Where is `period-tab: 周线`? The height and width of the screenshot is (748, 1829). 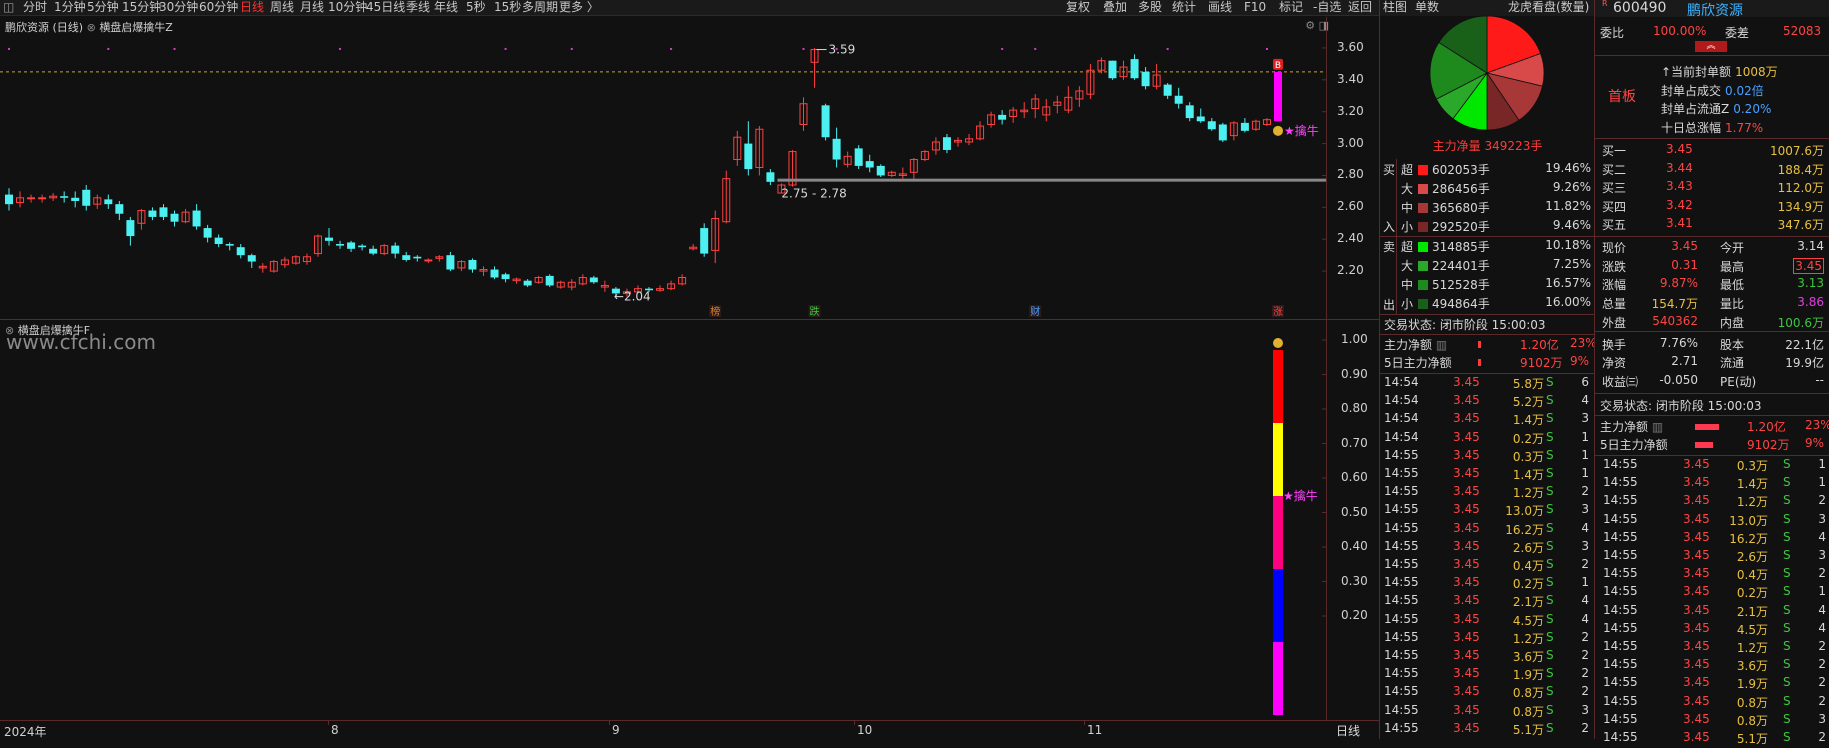
period-tab: 周线 is located at coordinates (282, 7).